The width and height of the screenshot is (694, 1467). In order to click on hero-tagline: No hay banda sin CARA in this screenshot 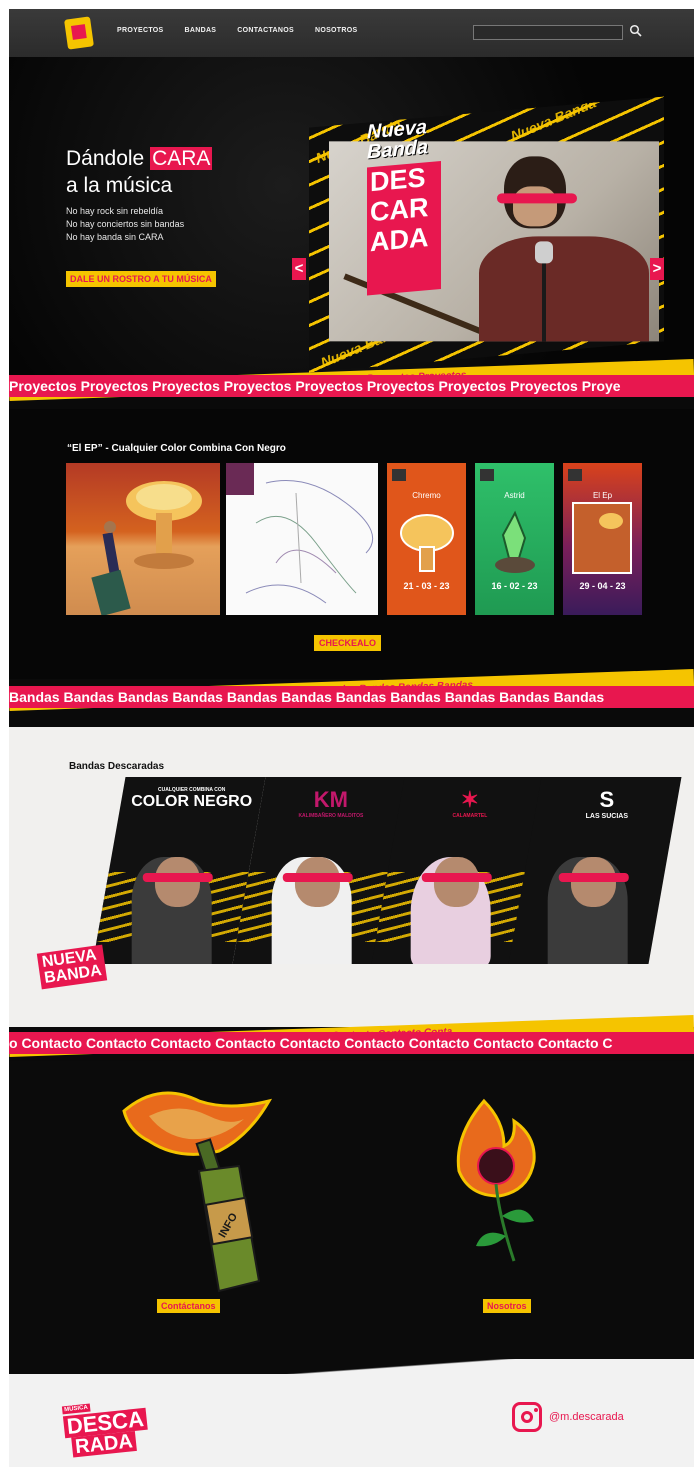, I will do `click(115, 237)`.